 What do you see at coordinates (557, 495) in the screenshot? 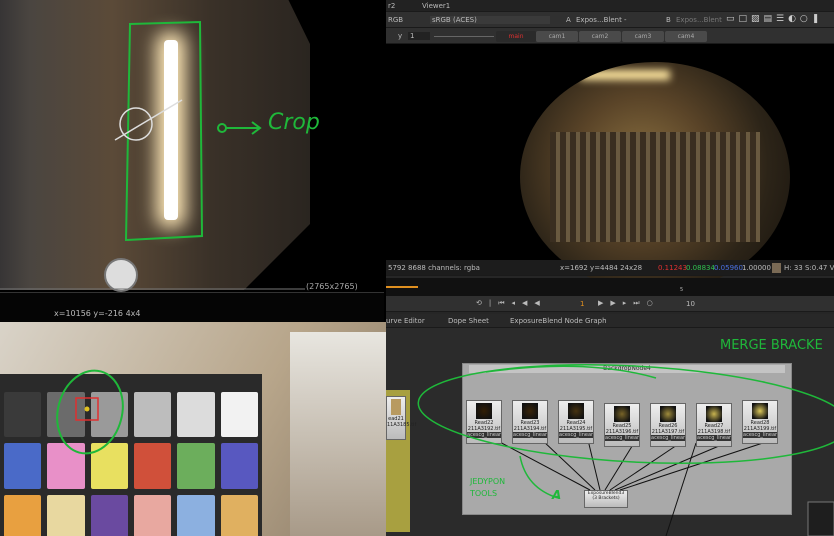
I see `letter-annotation: A` at bounding box center [557, 495].